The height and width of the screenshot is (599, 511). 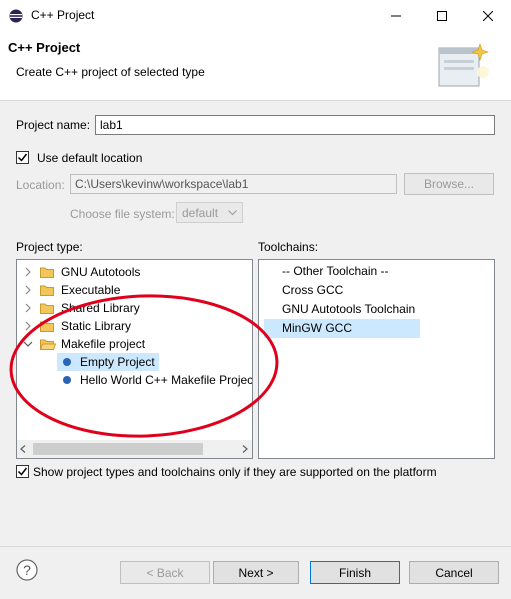 What do you see at coordinates (232, 213) in the screenshot?
I see `chevron-down-icon` at bounding box center [232, 213].